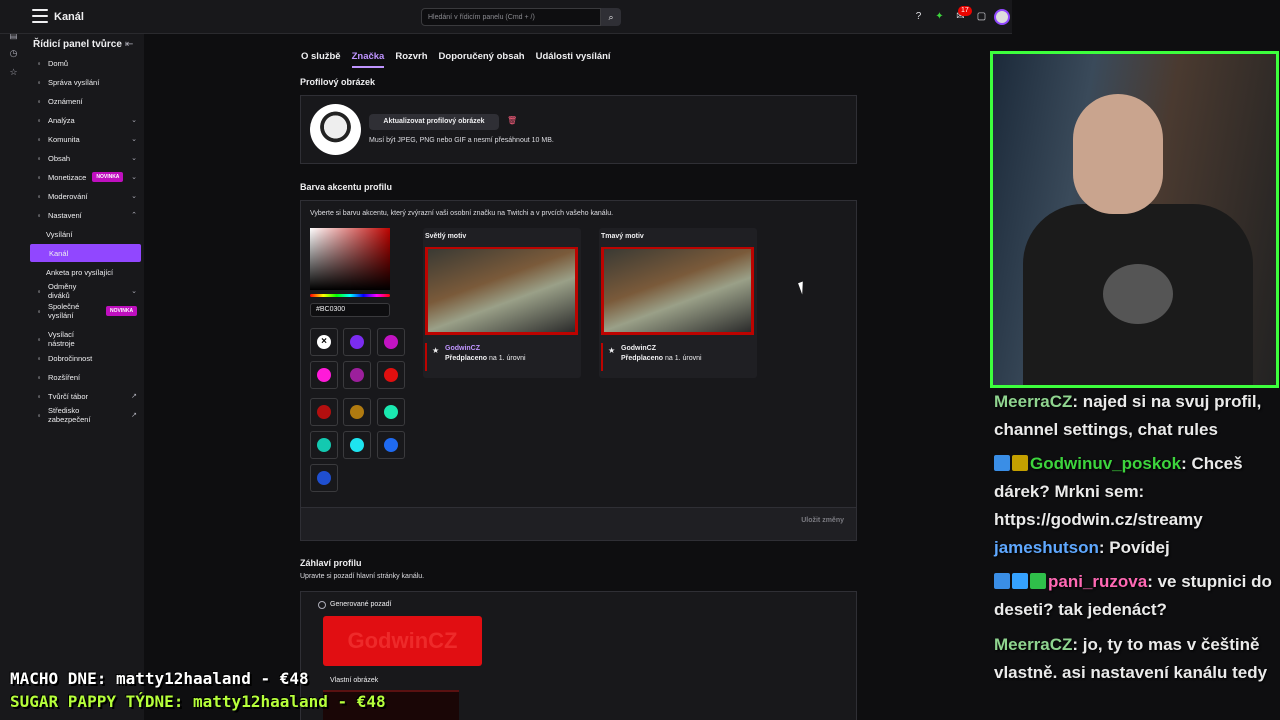 The height and width of the screenshot is (720, 1280). Describe the element at coordinates (84, 215) in the screenshot. I see `sidebar-item: ◦ Nastavení ⌃` at that location.